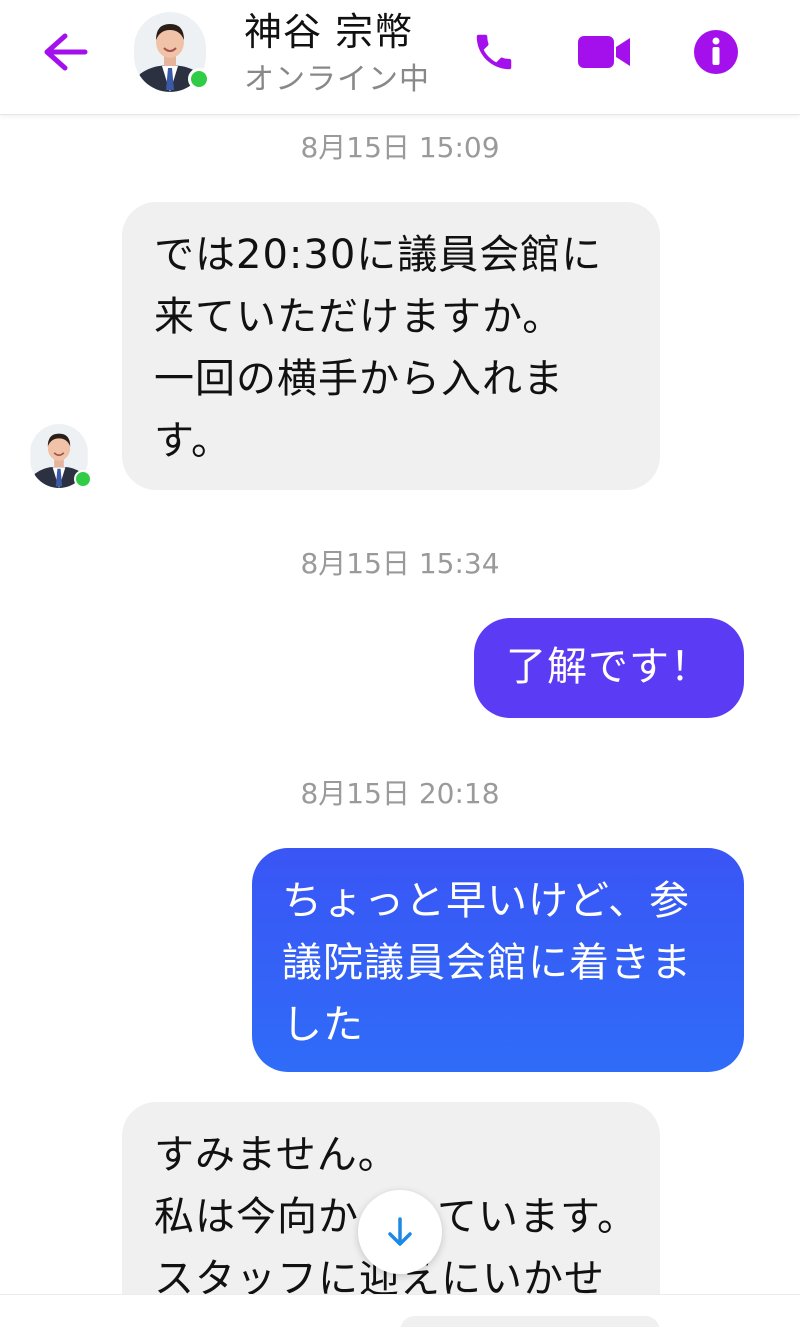 Image resolution: width=800 pixels, height=1327 pixels. I want to click on message-line: ちょっと早いけど、参, so click(486, 901).